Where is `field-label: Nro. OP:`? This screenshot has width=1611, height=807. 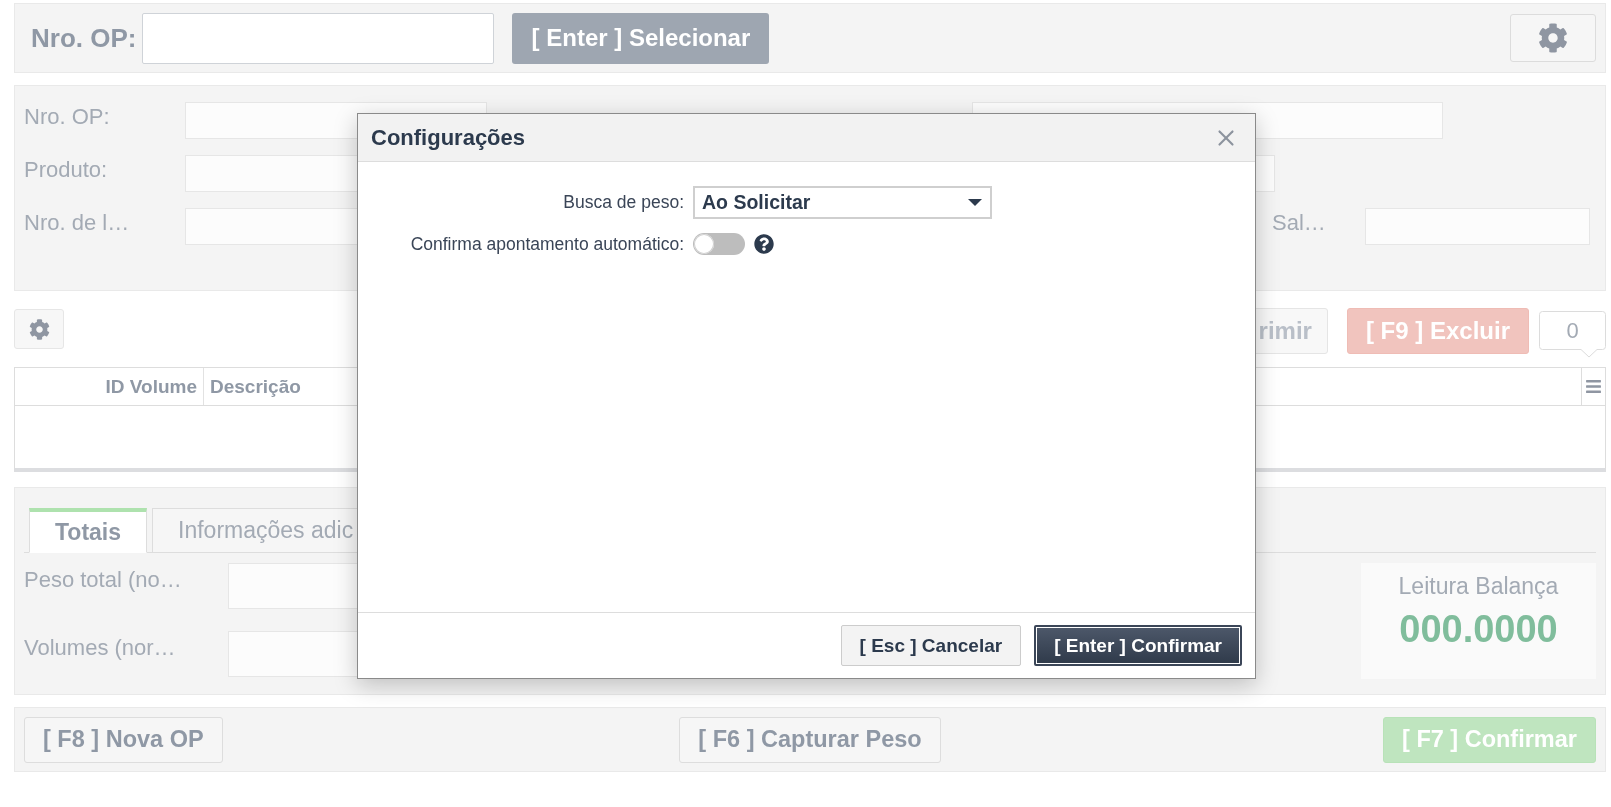 field-label: Nro. OP: is located at coordinates (67, 116).